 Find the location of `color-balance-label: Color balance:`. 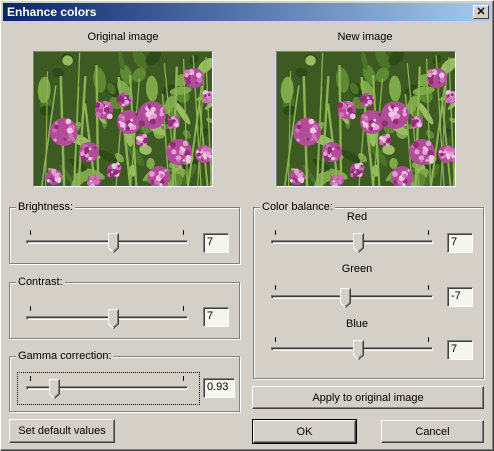

color-balance-label: Color balance: is located at coordinates (297, 207).